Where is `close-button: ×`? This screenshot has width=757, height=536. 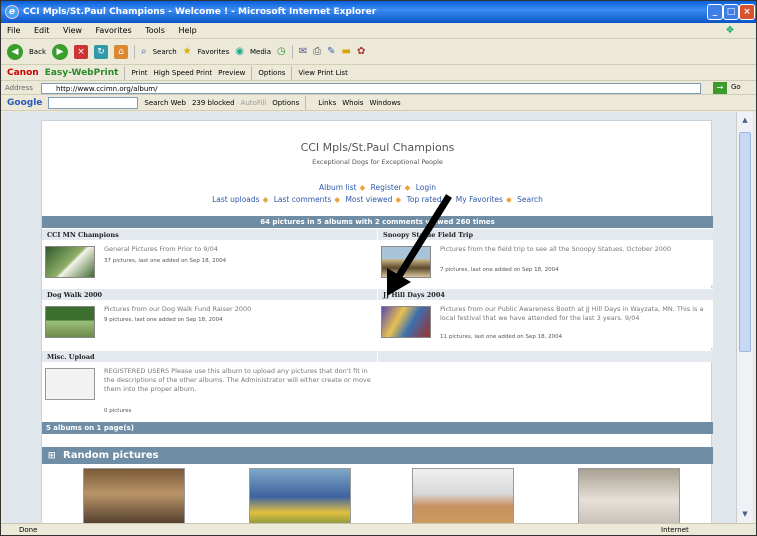 close-button: × is located at coordinates (747, 12).